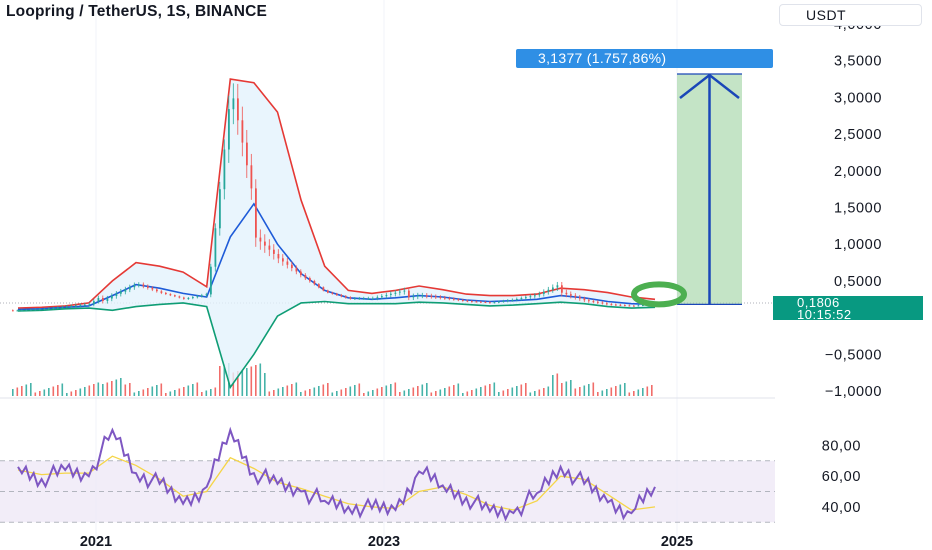 The image size is (932, 550). What do you see at coordinates (858, 245) in the screenshot?
I see `price-tick-label: 1,0000` at bounding box center [858, 245].